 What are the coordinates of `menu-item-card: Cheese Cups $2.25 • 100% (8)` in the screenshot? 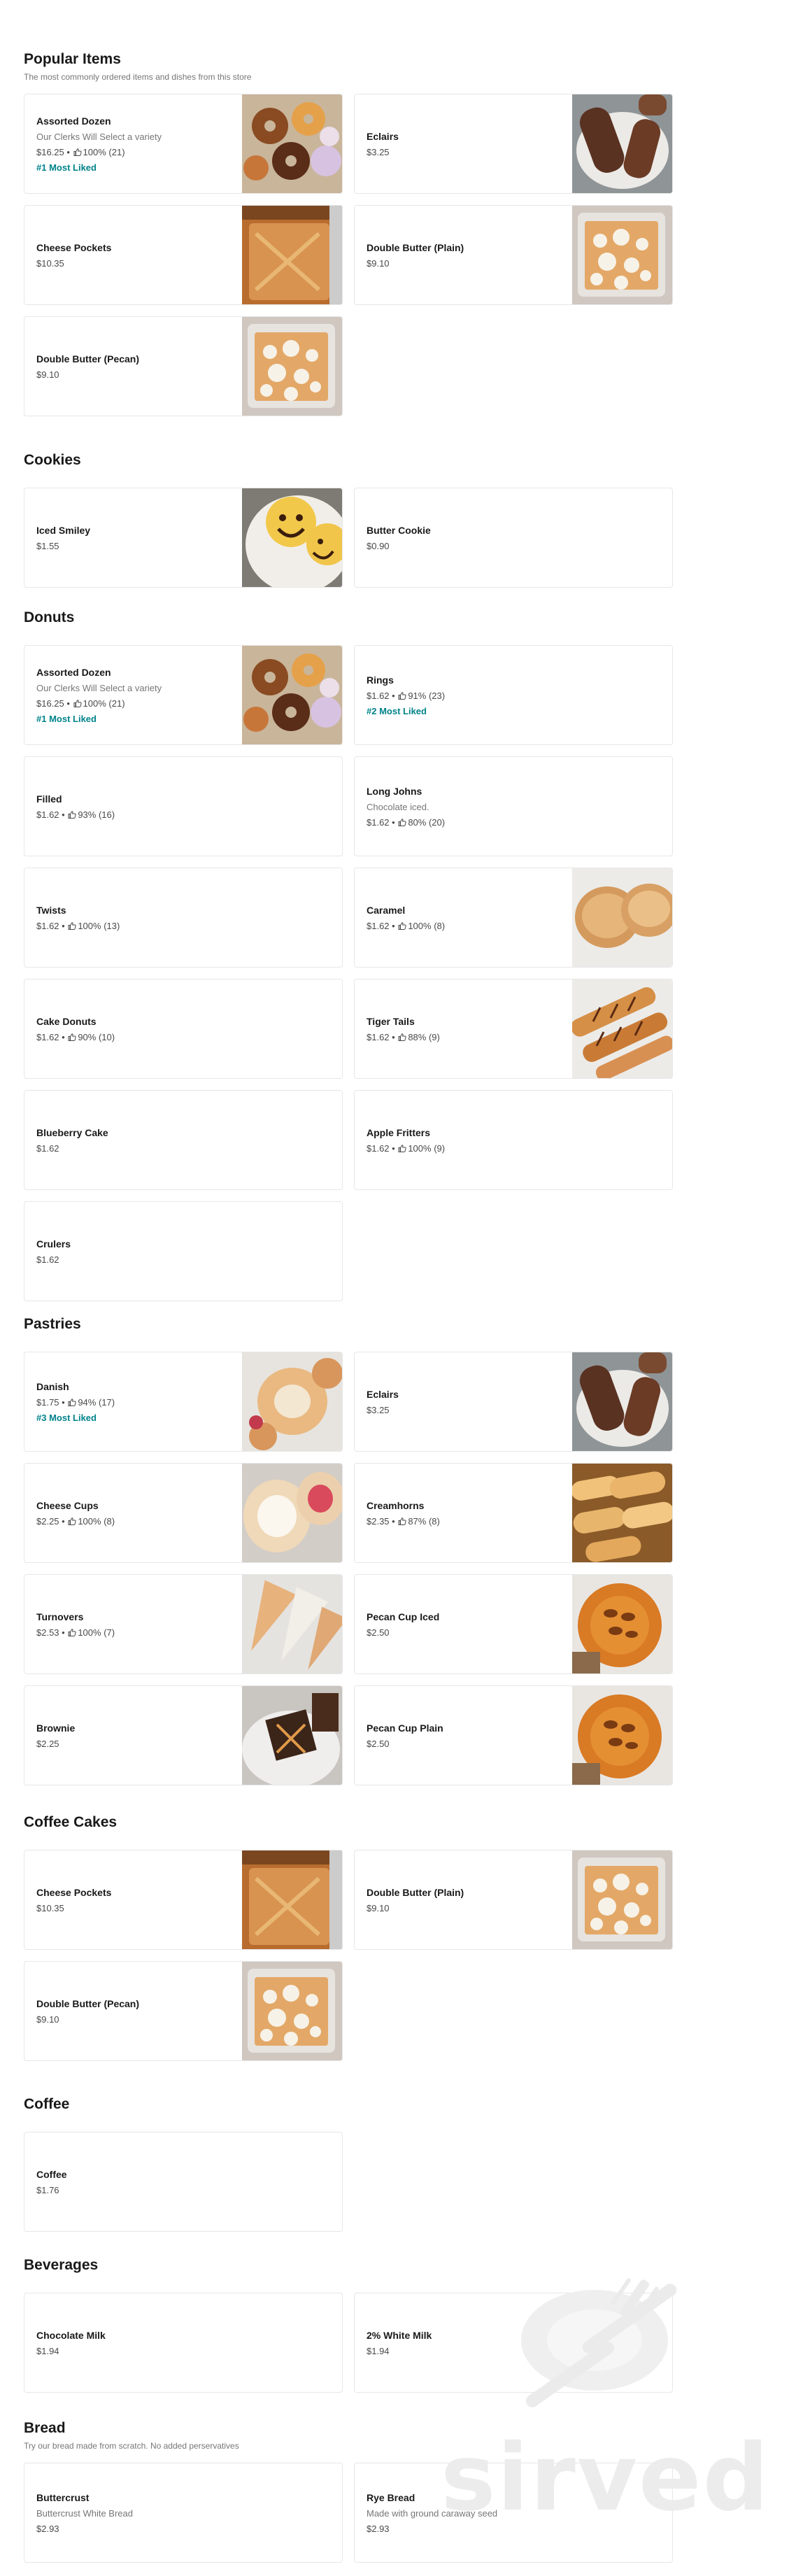 It's located at (184, 1513).